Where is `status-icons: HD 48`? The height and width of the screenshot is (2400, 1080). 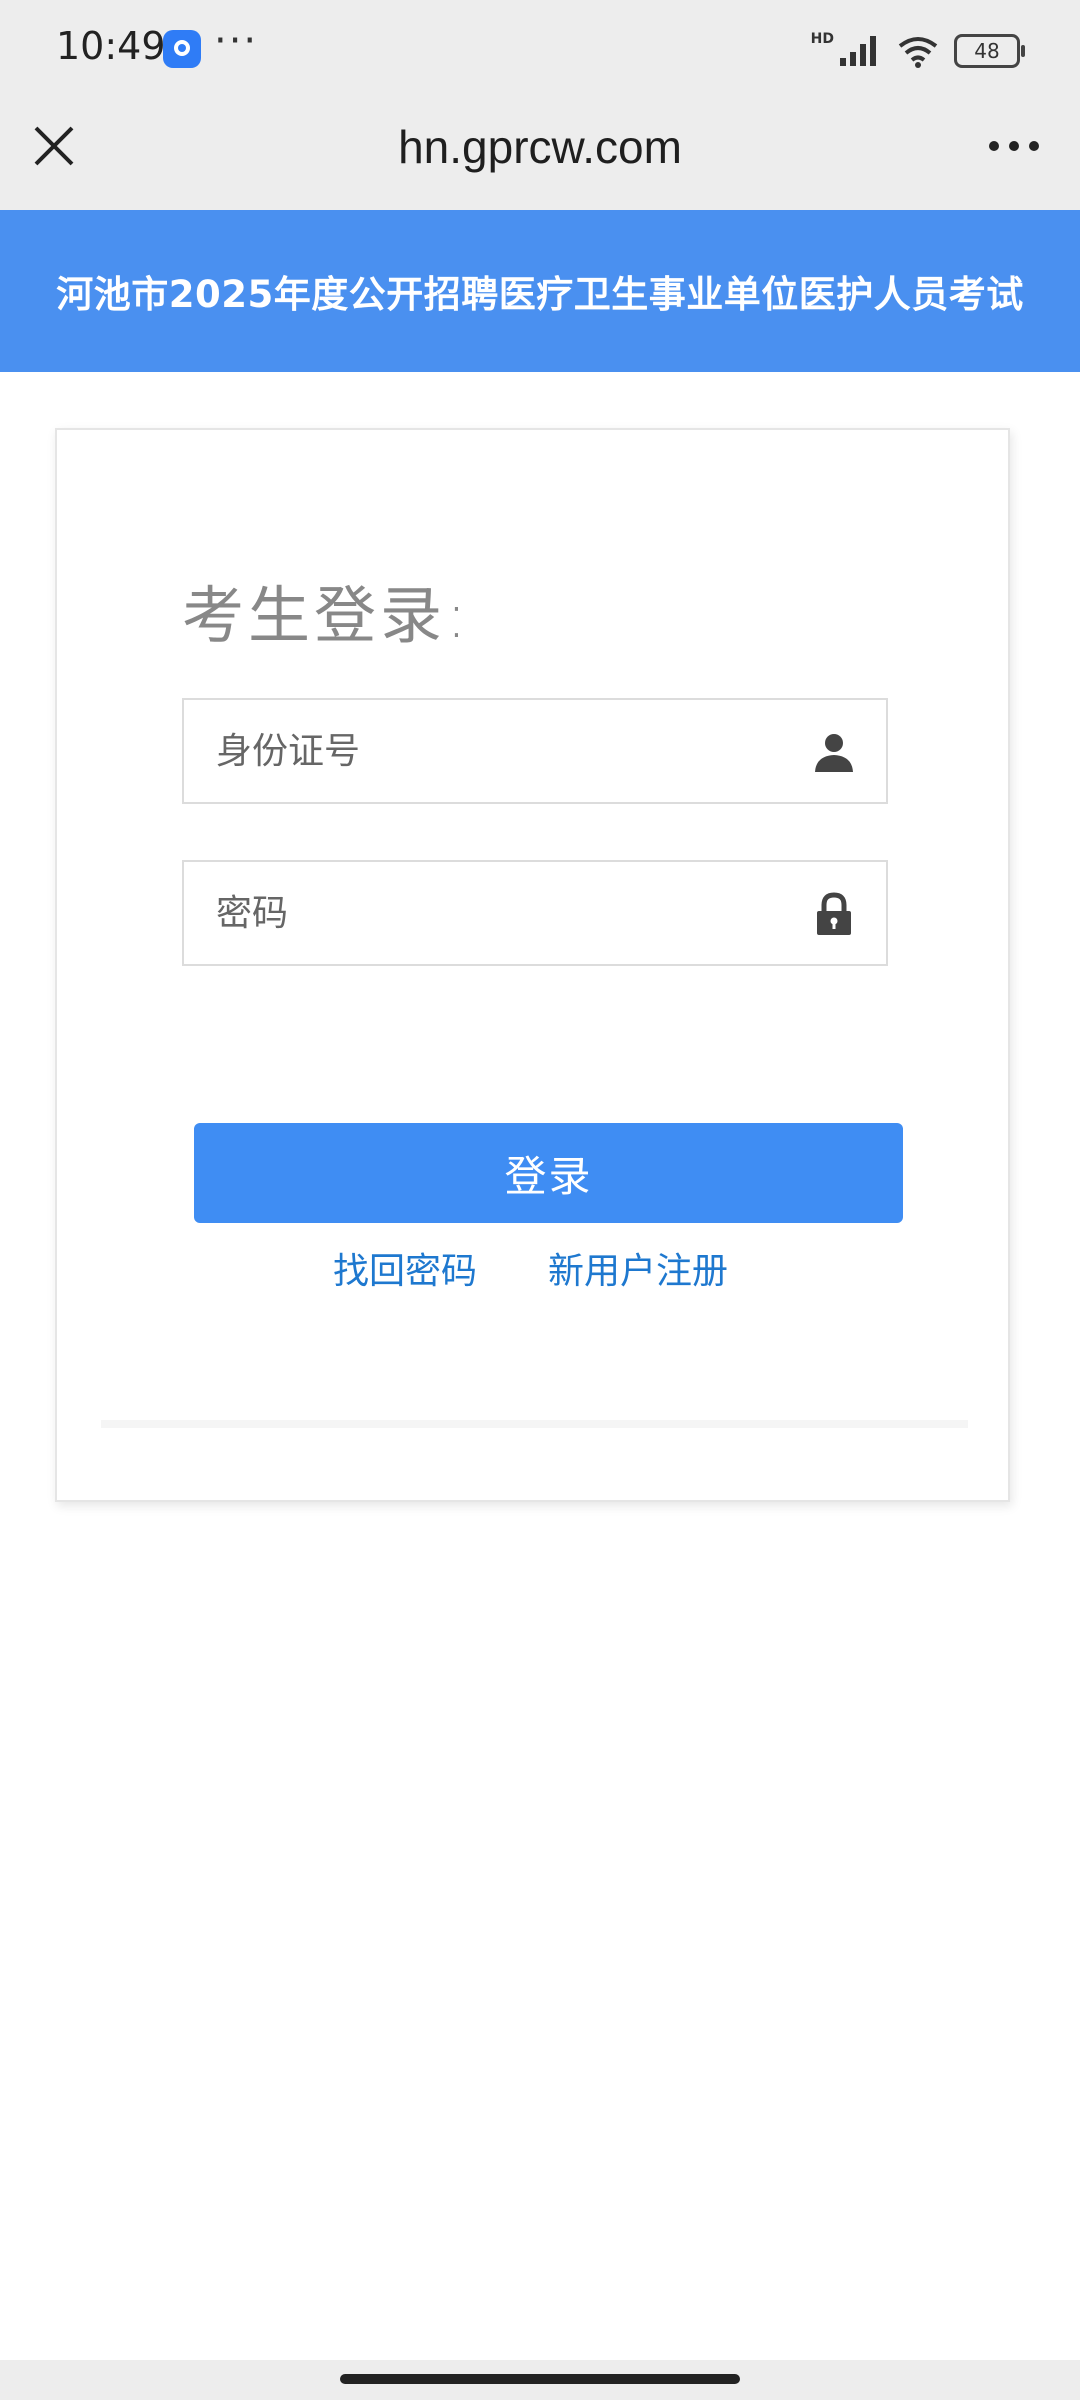 status-icons: HD 48 is located at coordinates (917, 51).